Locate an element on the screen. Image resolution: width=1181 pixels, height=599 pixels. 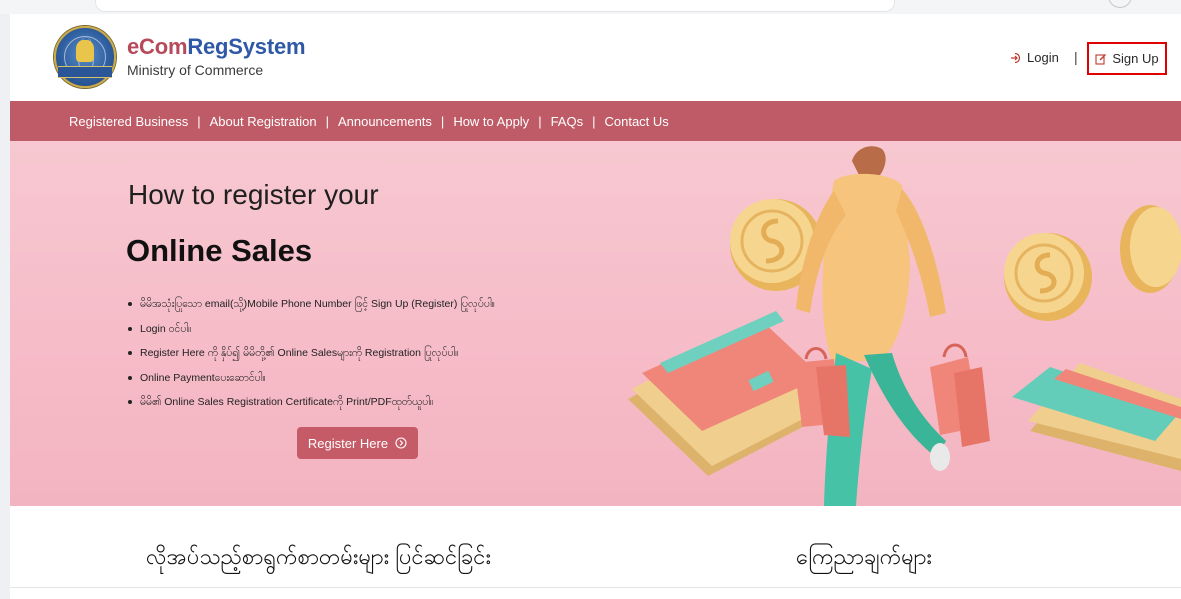
nav-item-contact-us: Contact Us is located at coordinates (636, 121).